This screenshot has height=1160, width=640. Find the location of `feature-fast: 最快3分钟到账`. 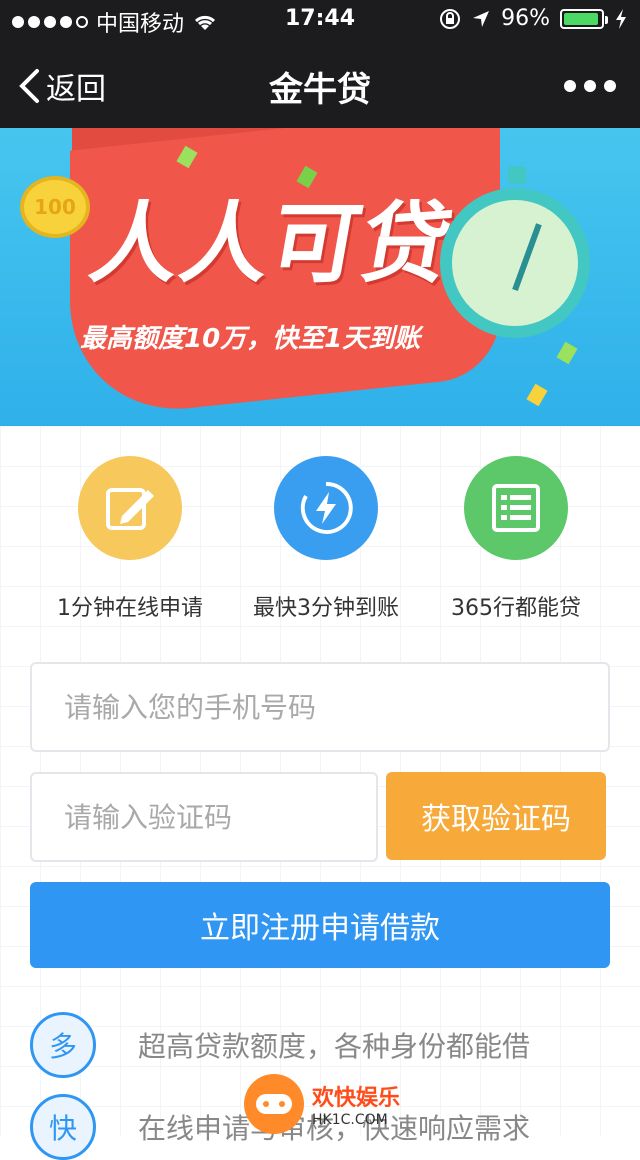

feature-fast: 最快3分钟到账 is located at coordinates (326, 539).